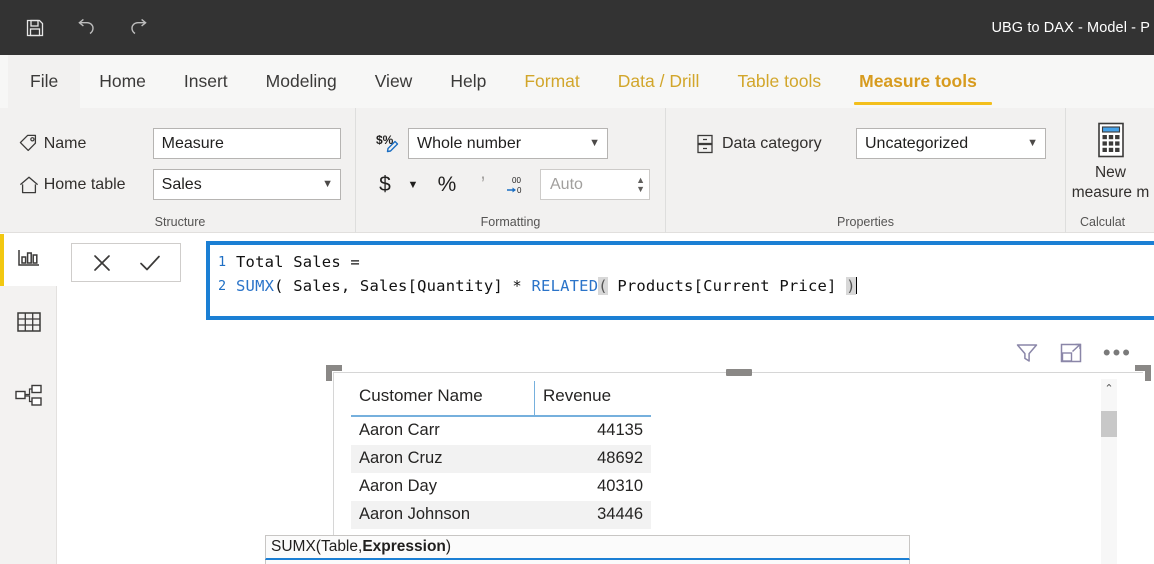 This screenshot has width=1154, height=564. Describe the element at coordinates (640, 180) in the screenshot. I see `stepper-up-icon: ▲` at that location.